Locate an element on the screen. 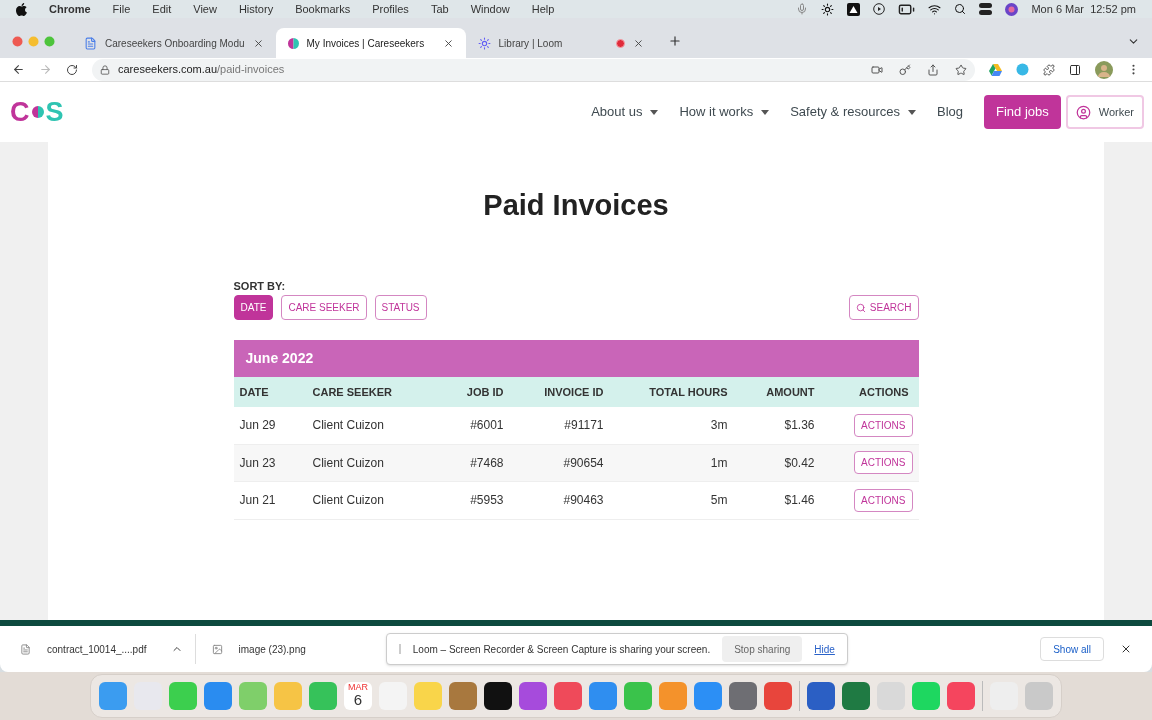  forward-icon is located at coordinates (45, 69).